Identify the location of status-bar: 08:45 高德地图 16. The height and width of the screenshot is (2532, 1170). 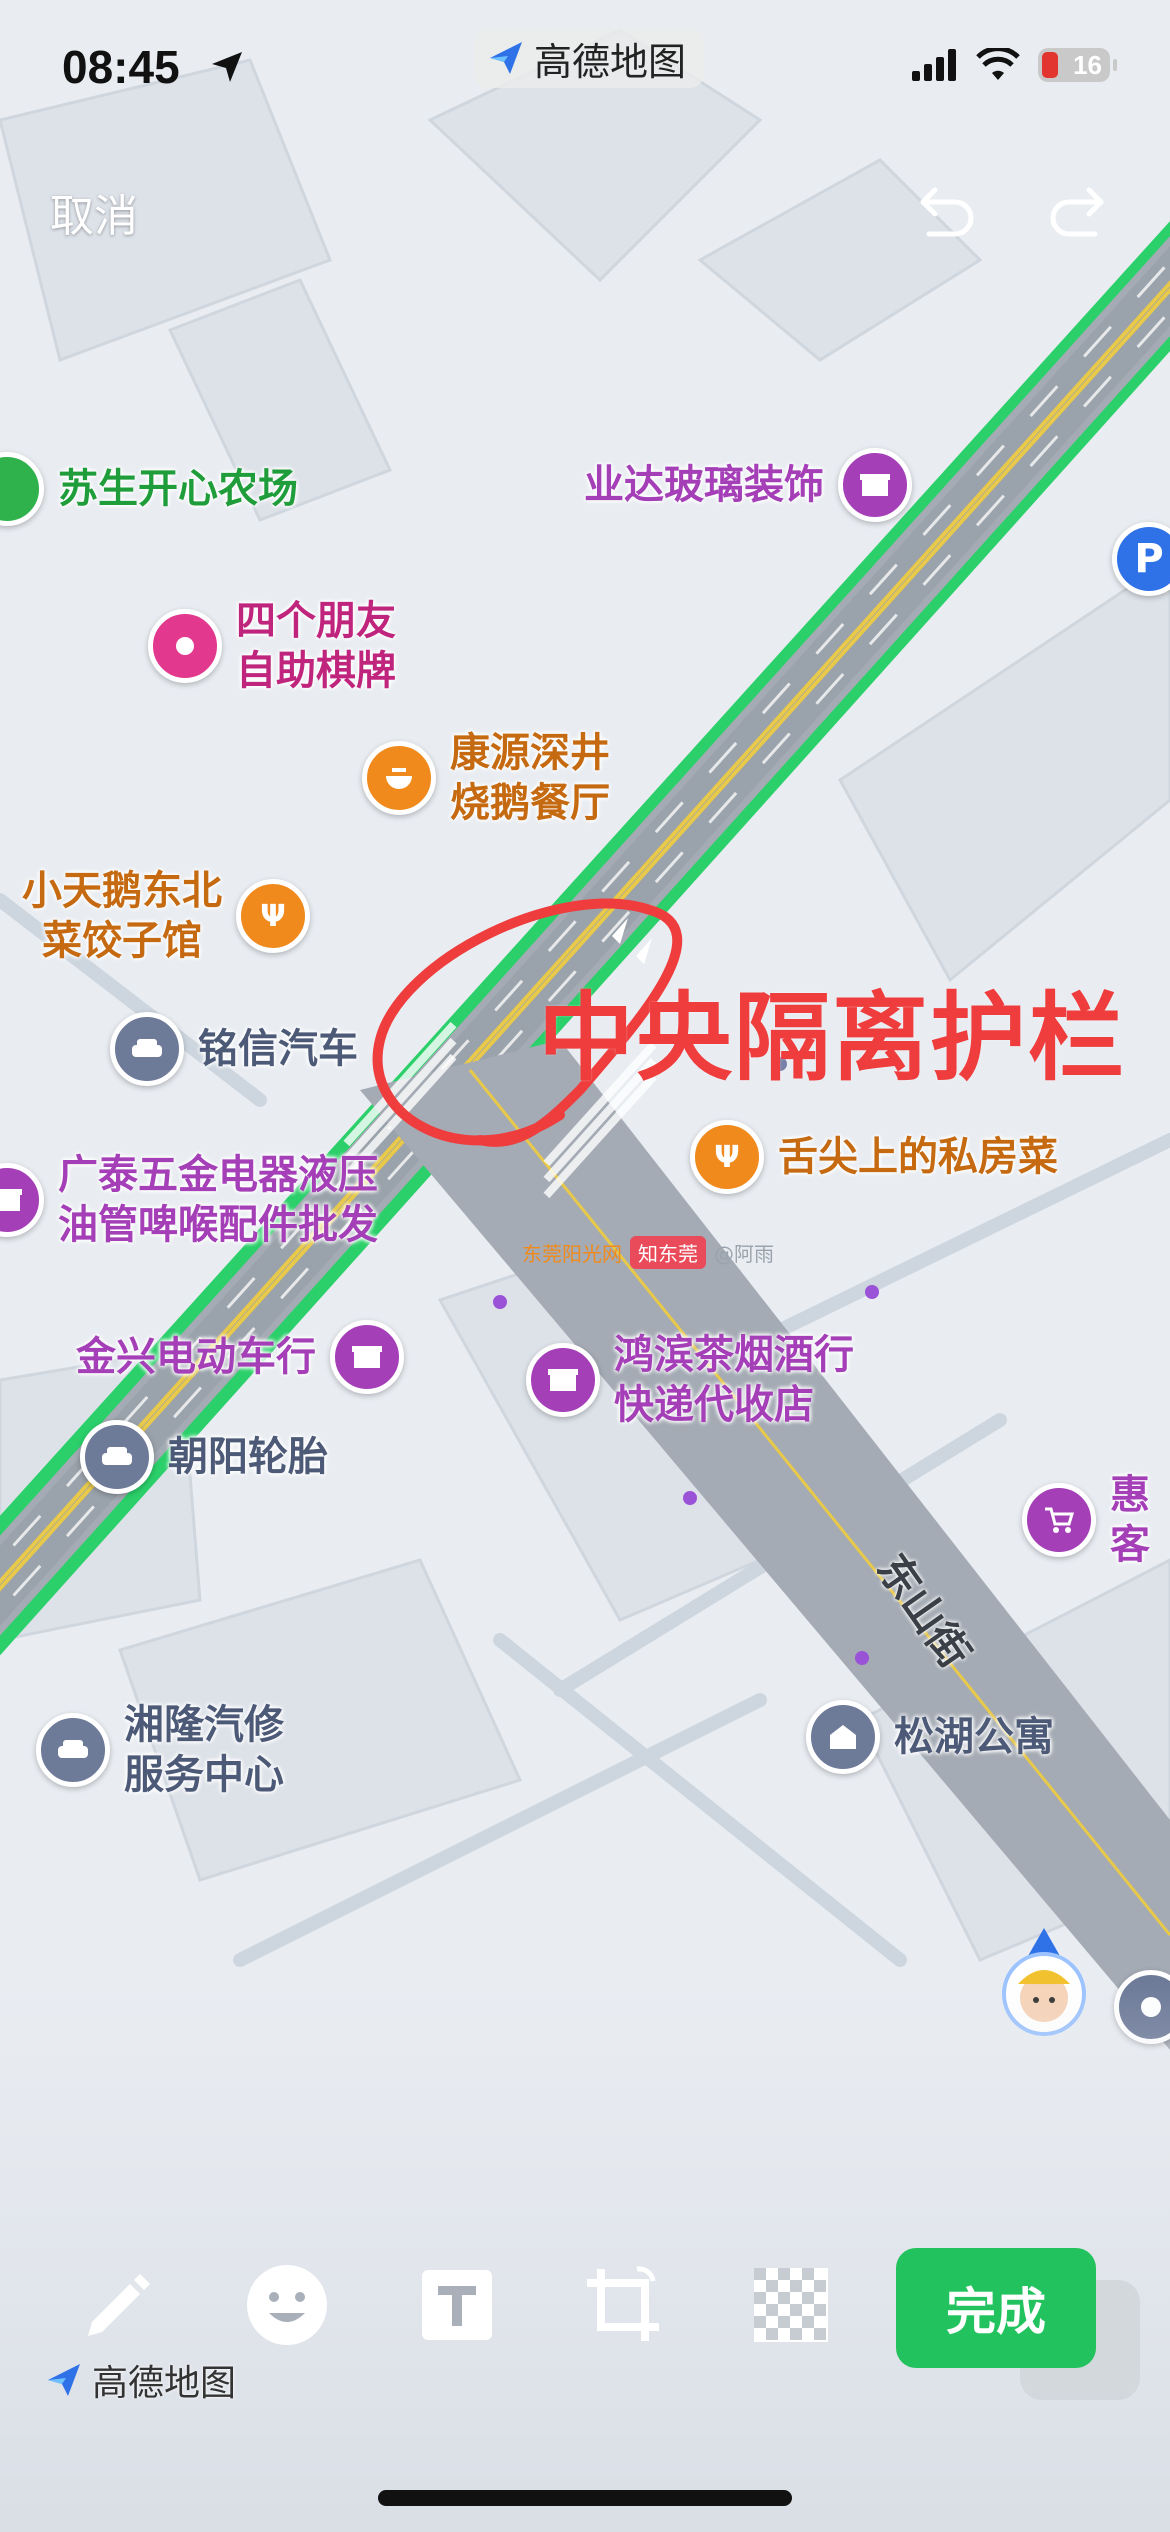
(585, 70).